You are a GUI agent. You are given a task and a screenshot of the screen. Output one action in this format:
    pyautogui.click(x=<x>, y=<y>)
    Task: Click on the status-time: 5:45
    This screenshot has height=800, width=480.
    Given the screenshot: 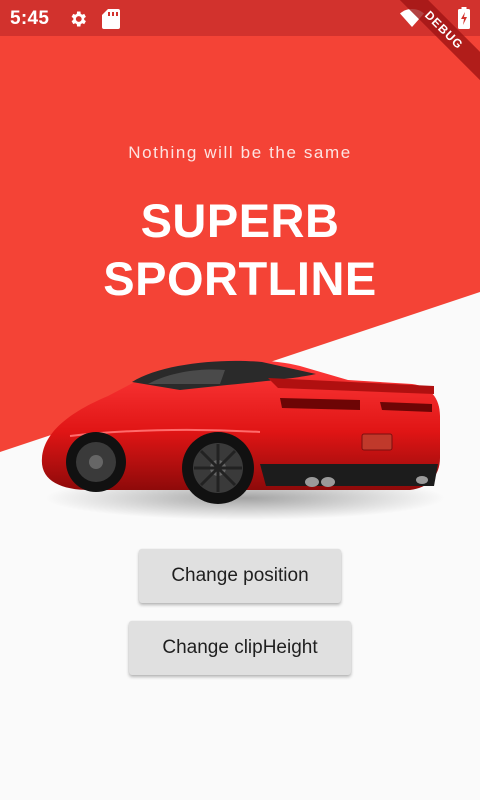 What is the action you would take?
    pyautogui.click(x=30, y=18)
    